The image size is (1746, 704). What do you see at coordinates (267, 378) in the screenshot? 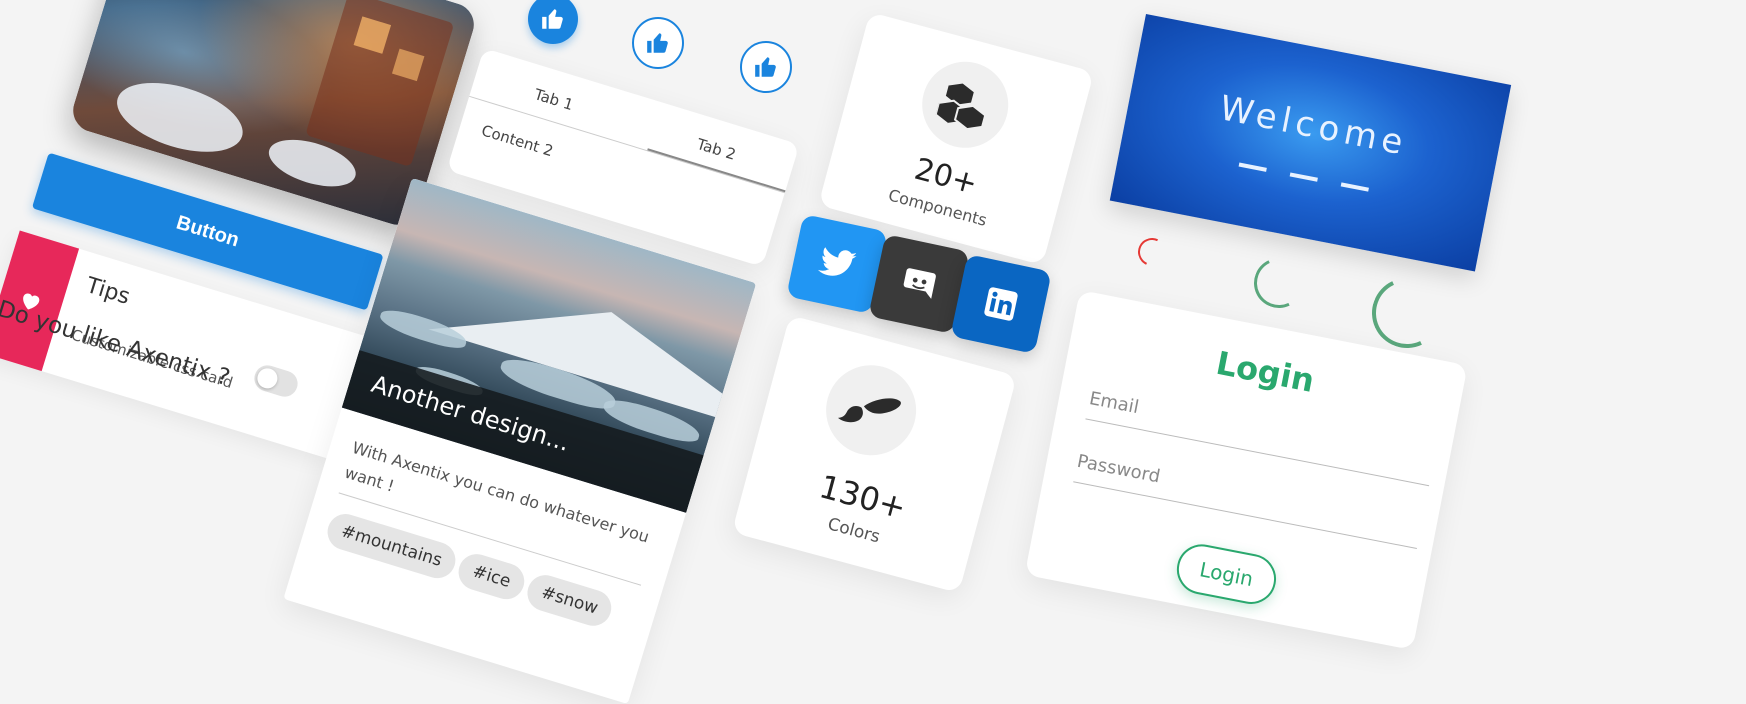
I see `toggle-knob` at bounding box center [267, 378].